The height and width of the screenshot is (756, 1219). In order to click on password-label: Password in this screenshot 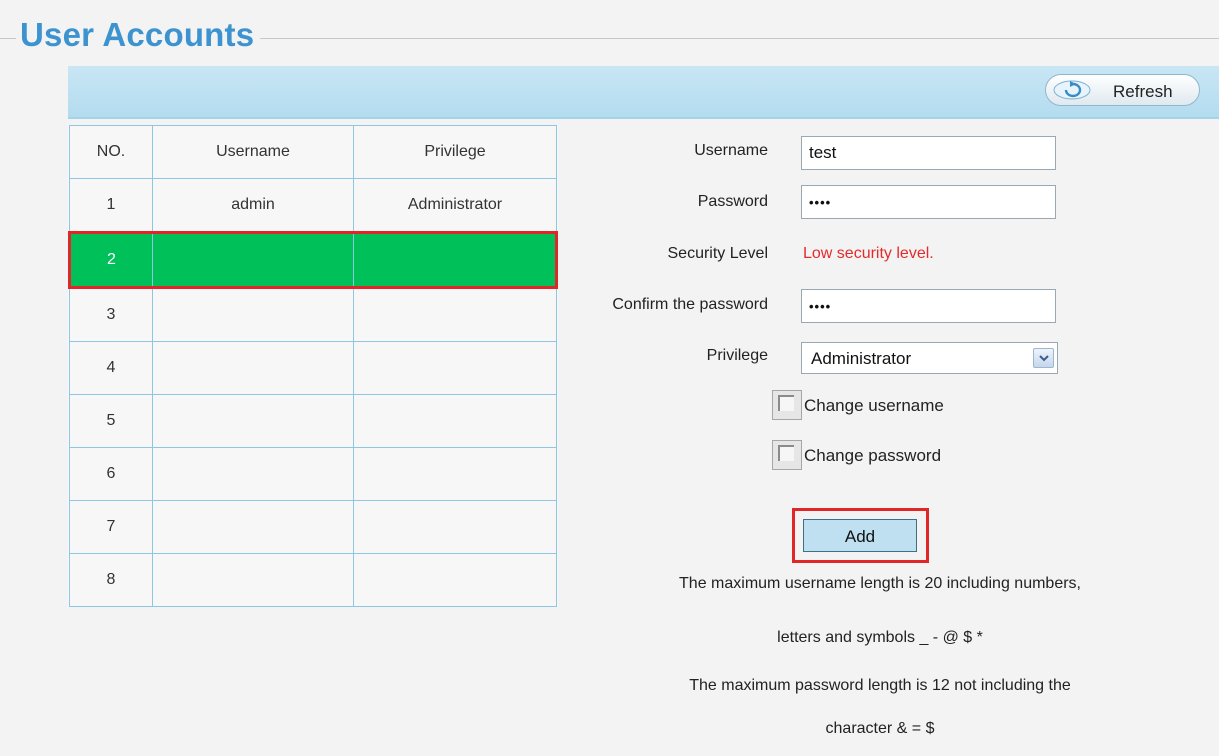, I will do `click(732, 201)`.